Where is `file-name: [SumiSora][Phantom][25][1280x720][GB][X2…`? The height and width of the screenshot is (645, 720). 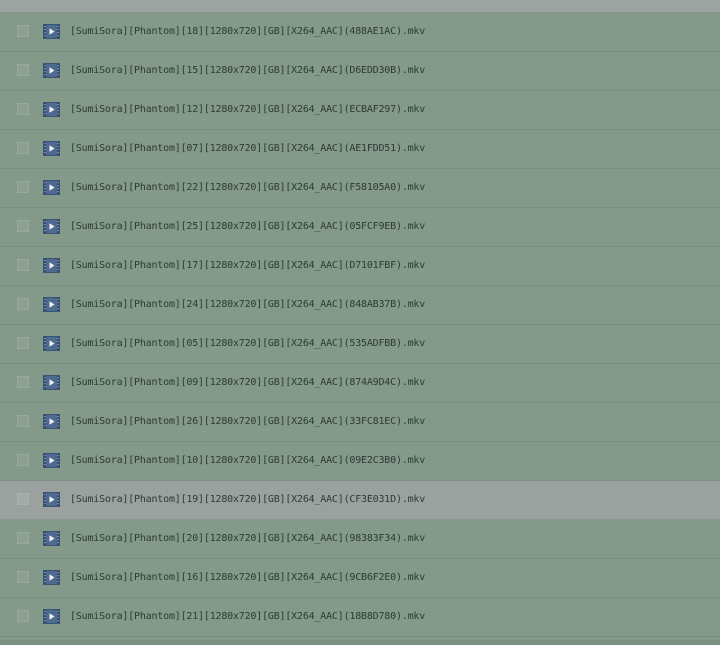 file-name: [SumiSora][Phantom][25][1280x720][GB][X2… is located at coordinates (247, 227).